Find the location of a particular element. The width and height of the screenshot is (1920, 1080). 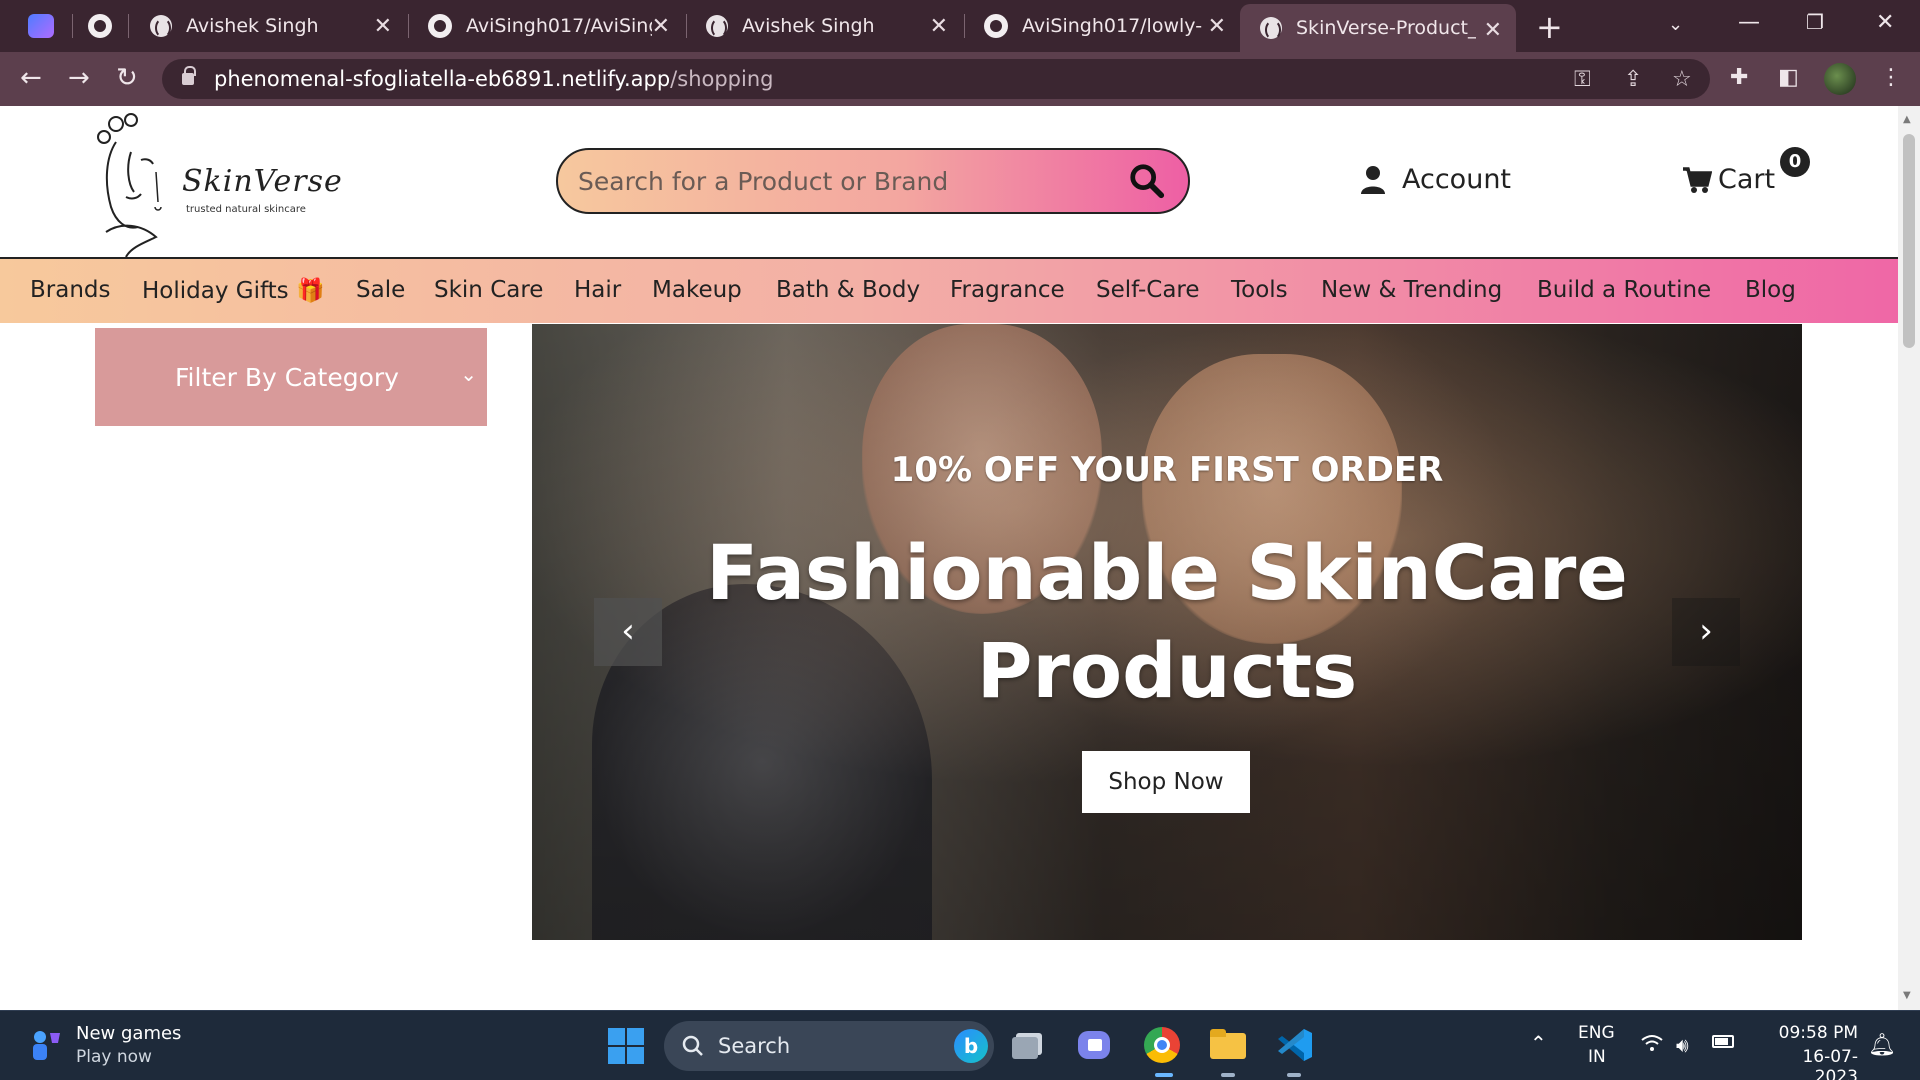

tab-title: SkinVerse-Product_page is located at coordinates (1386, 28).